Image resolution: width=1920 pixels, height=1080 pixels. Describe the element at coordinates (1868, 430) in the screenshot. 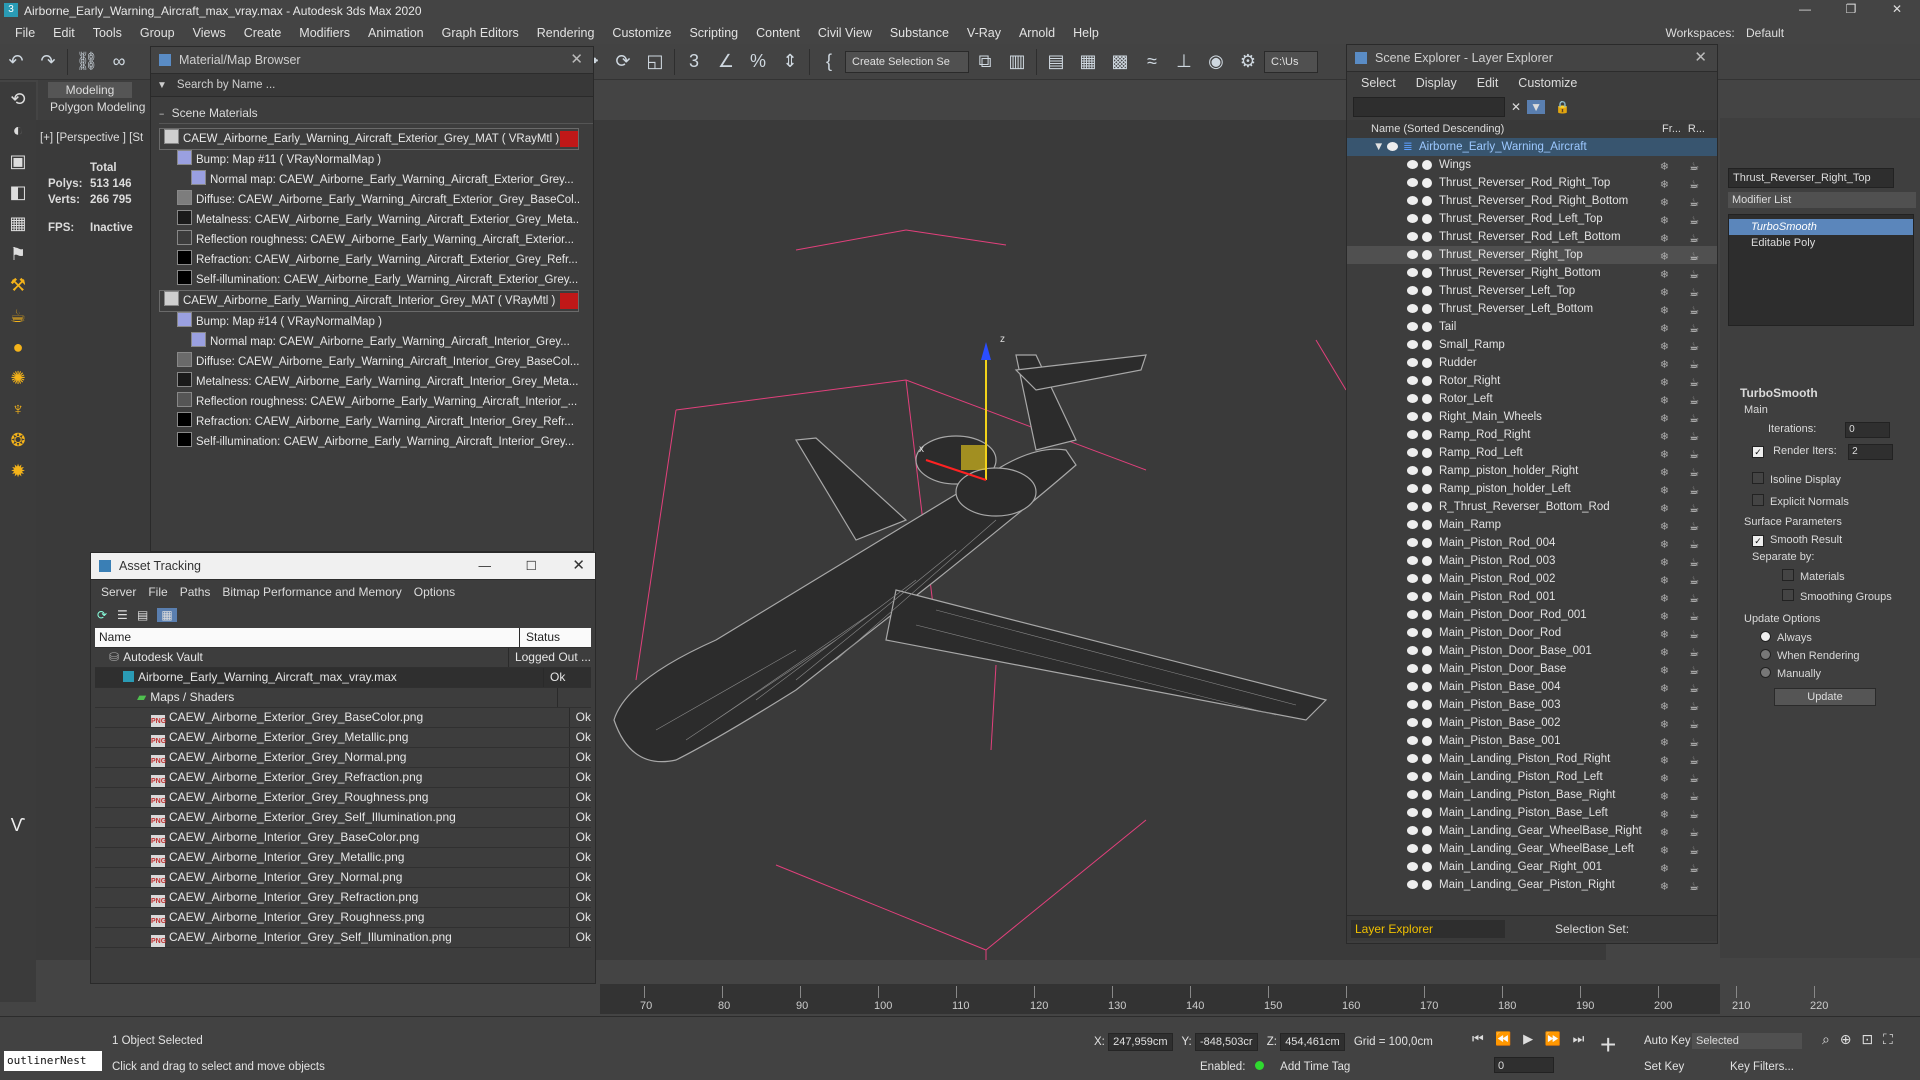

I see `iterations-spinner: 0` at that location.